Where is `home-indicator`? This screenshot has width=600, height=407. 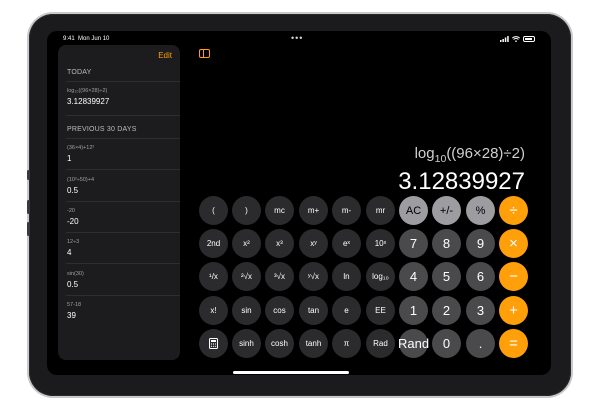 home-indicator is located at coordinates (291, 372).